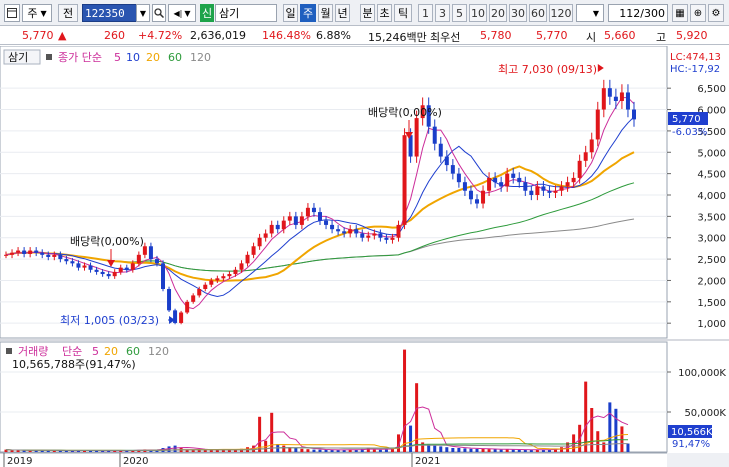 The height and width of the screenshot is (467, 729). What do you see at coordinates (342, 13) in the screenshot?
I see `period-year-button: 년` at bounding box center [342, 13].